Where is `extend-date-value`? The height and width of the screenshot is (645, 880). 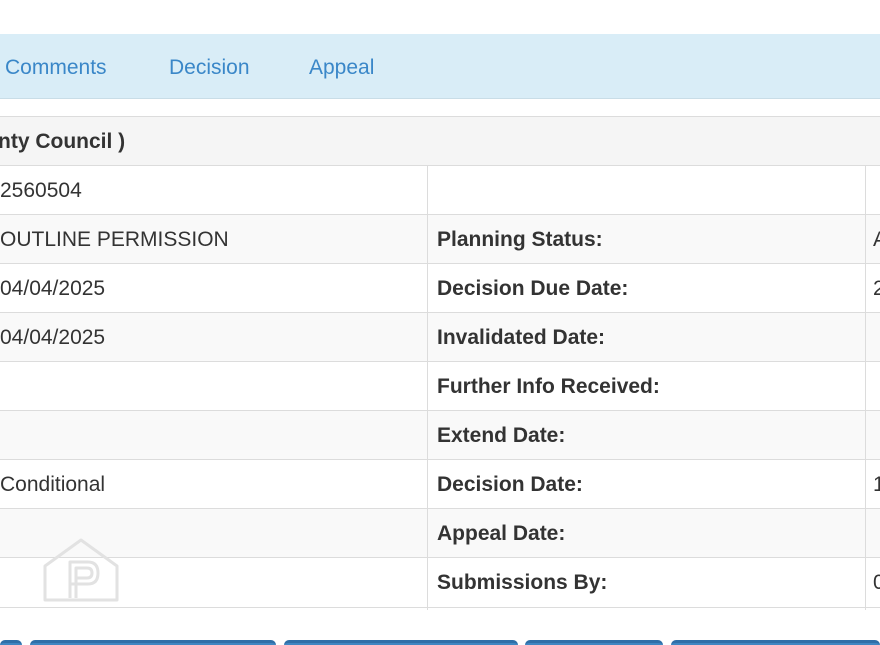
extend-date-value is located at coordinates (876, 435).